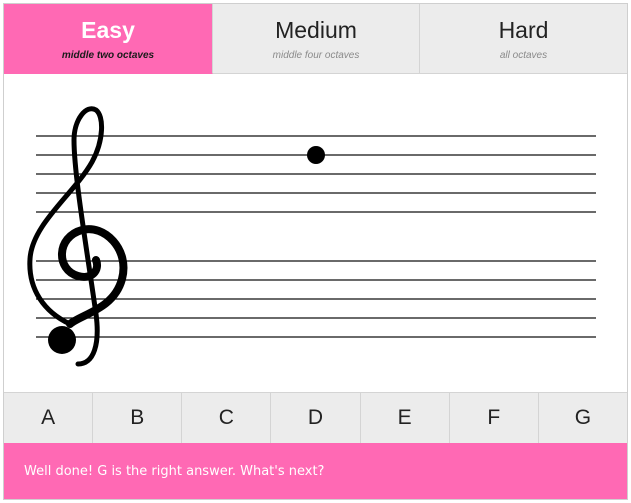 This screenshot has width=631, height=503. I want to click on tab-medium: Medium middle four octaves, so click(316, 39).